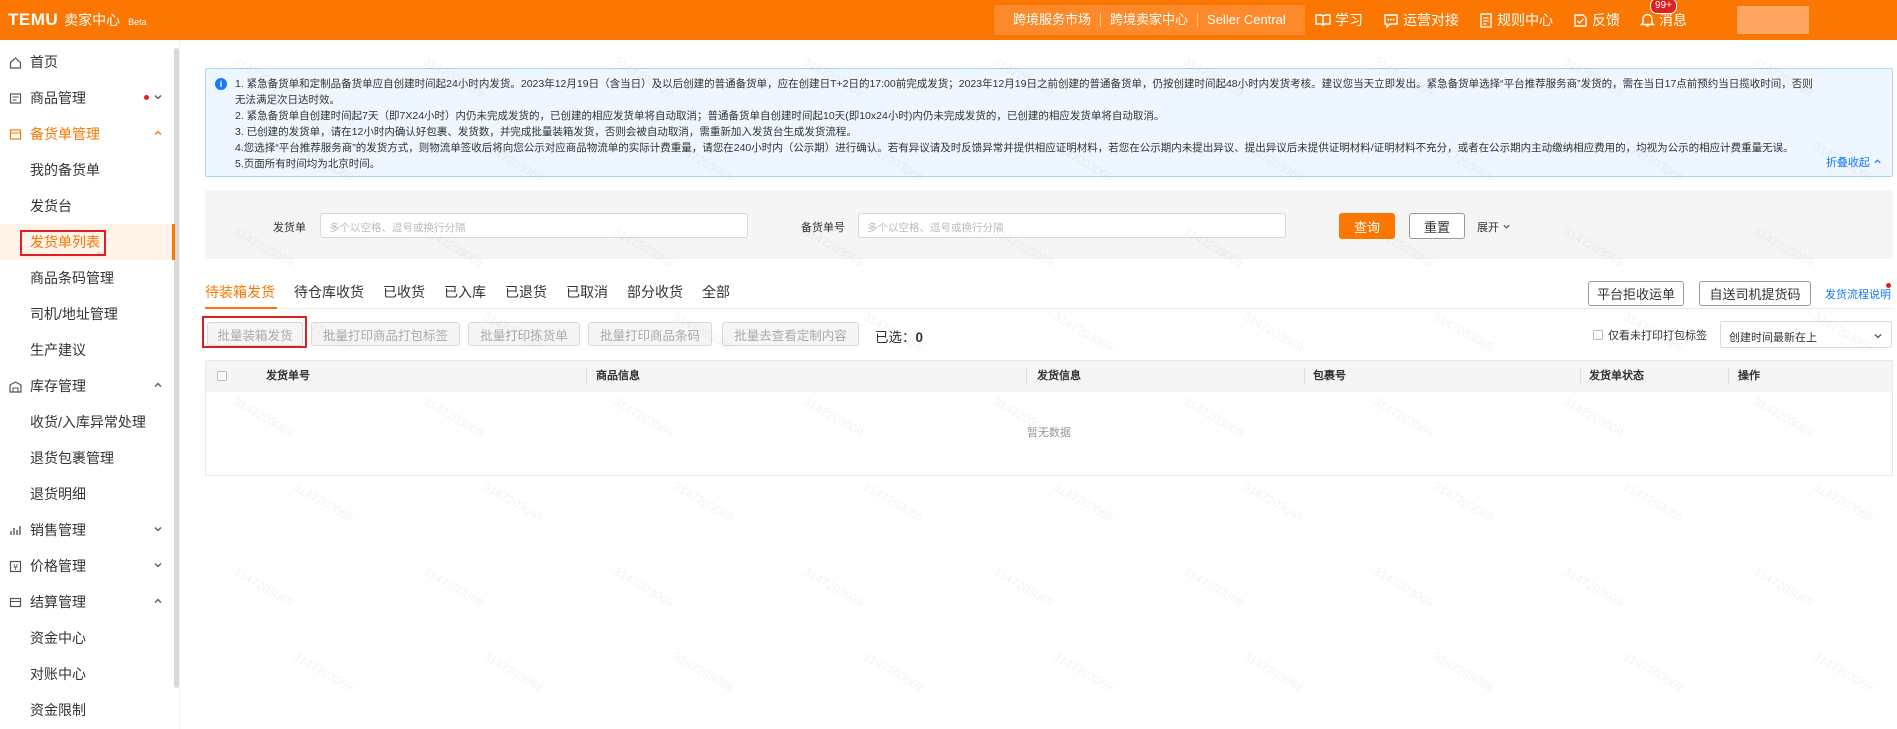 This screenshot has width=1897, height=729. What do you see at coordinates (58, 98) in the screenshot?
I see `sidebar-label: 商品管理` at bounding box center [58, 98].